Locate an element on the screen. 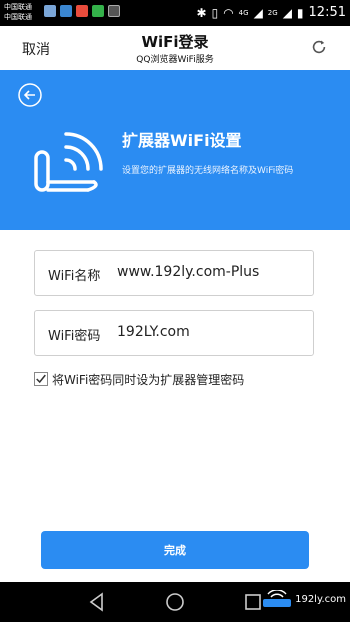  page-title: WiFi登录 is located at coordinates (175, 42).